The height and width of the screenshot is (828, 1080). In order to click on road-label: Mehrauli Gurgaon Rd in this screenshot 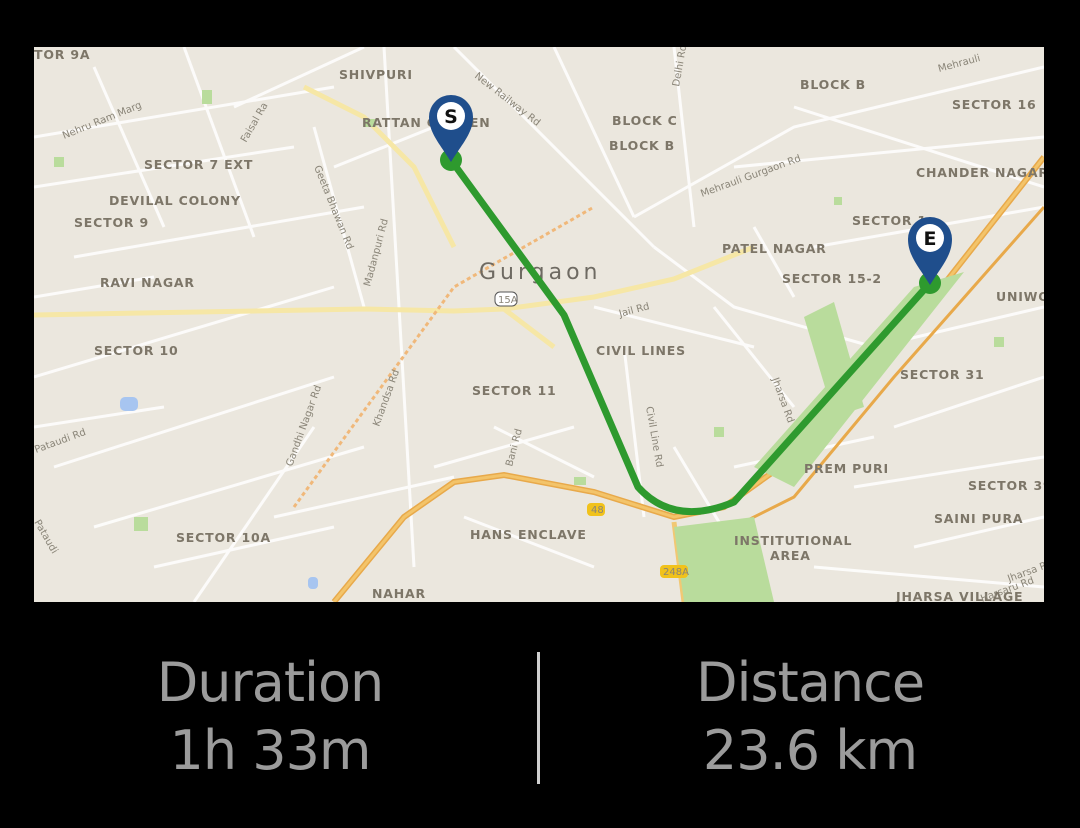, I will do `click(750, 176)`.